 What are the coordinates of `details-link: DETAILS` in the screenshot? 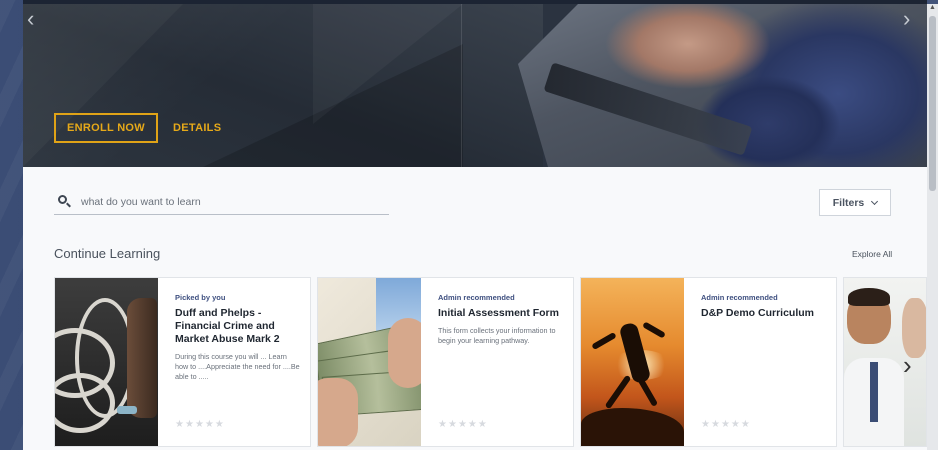 It's located at (197, 128).